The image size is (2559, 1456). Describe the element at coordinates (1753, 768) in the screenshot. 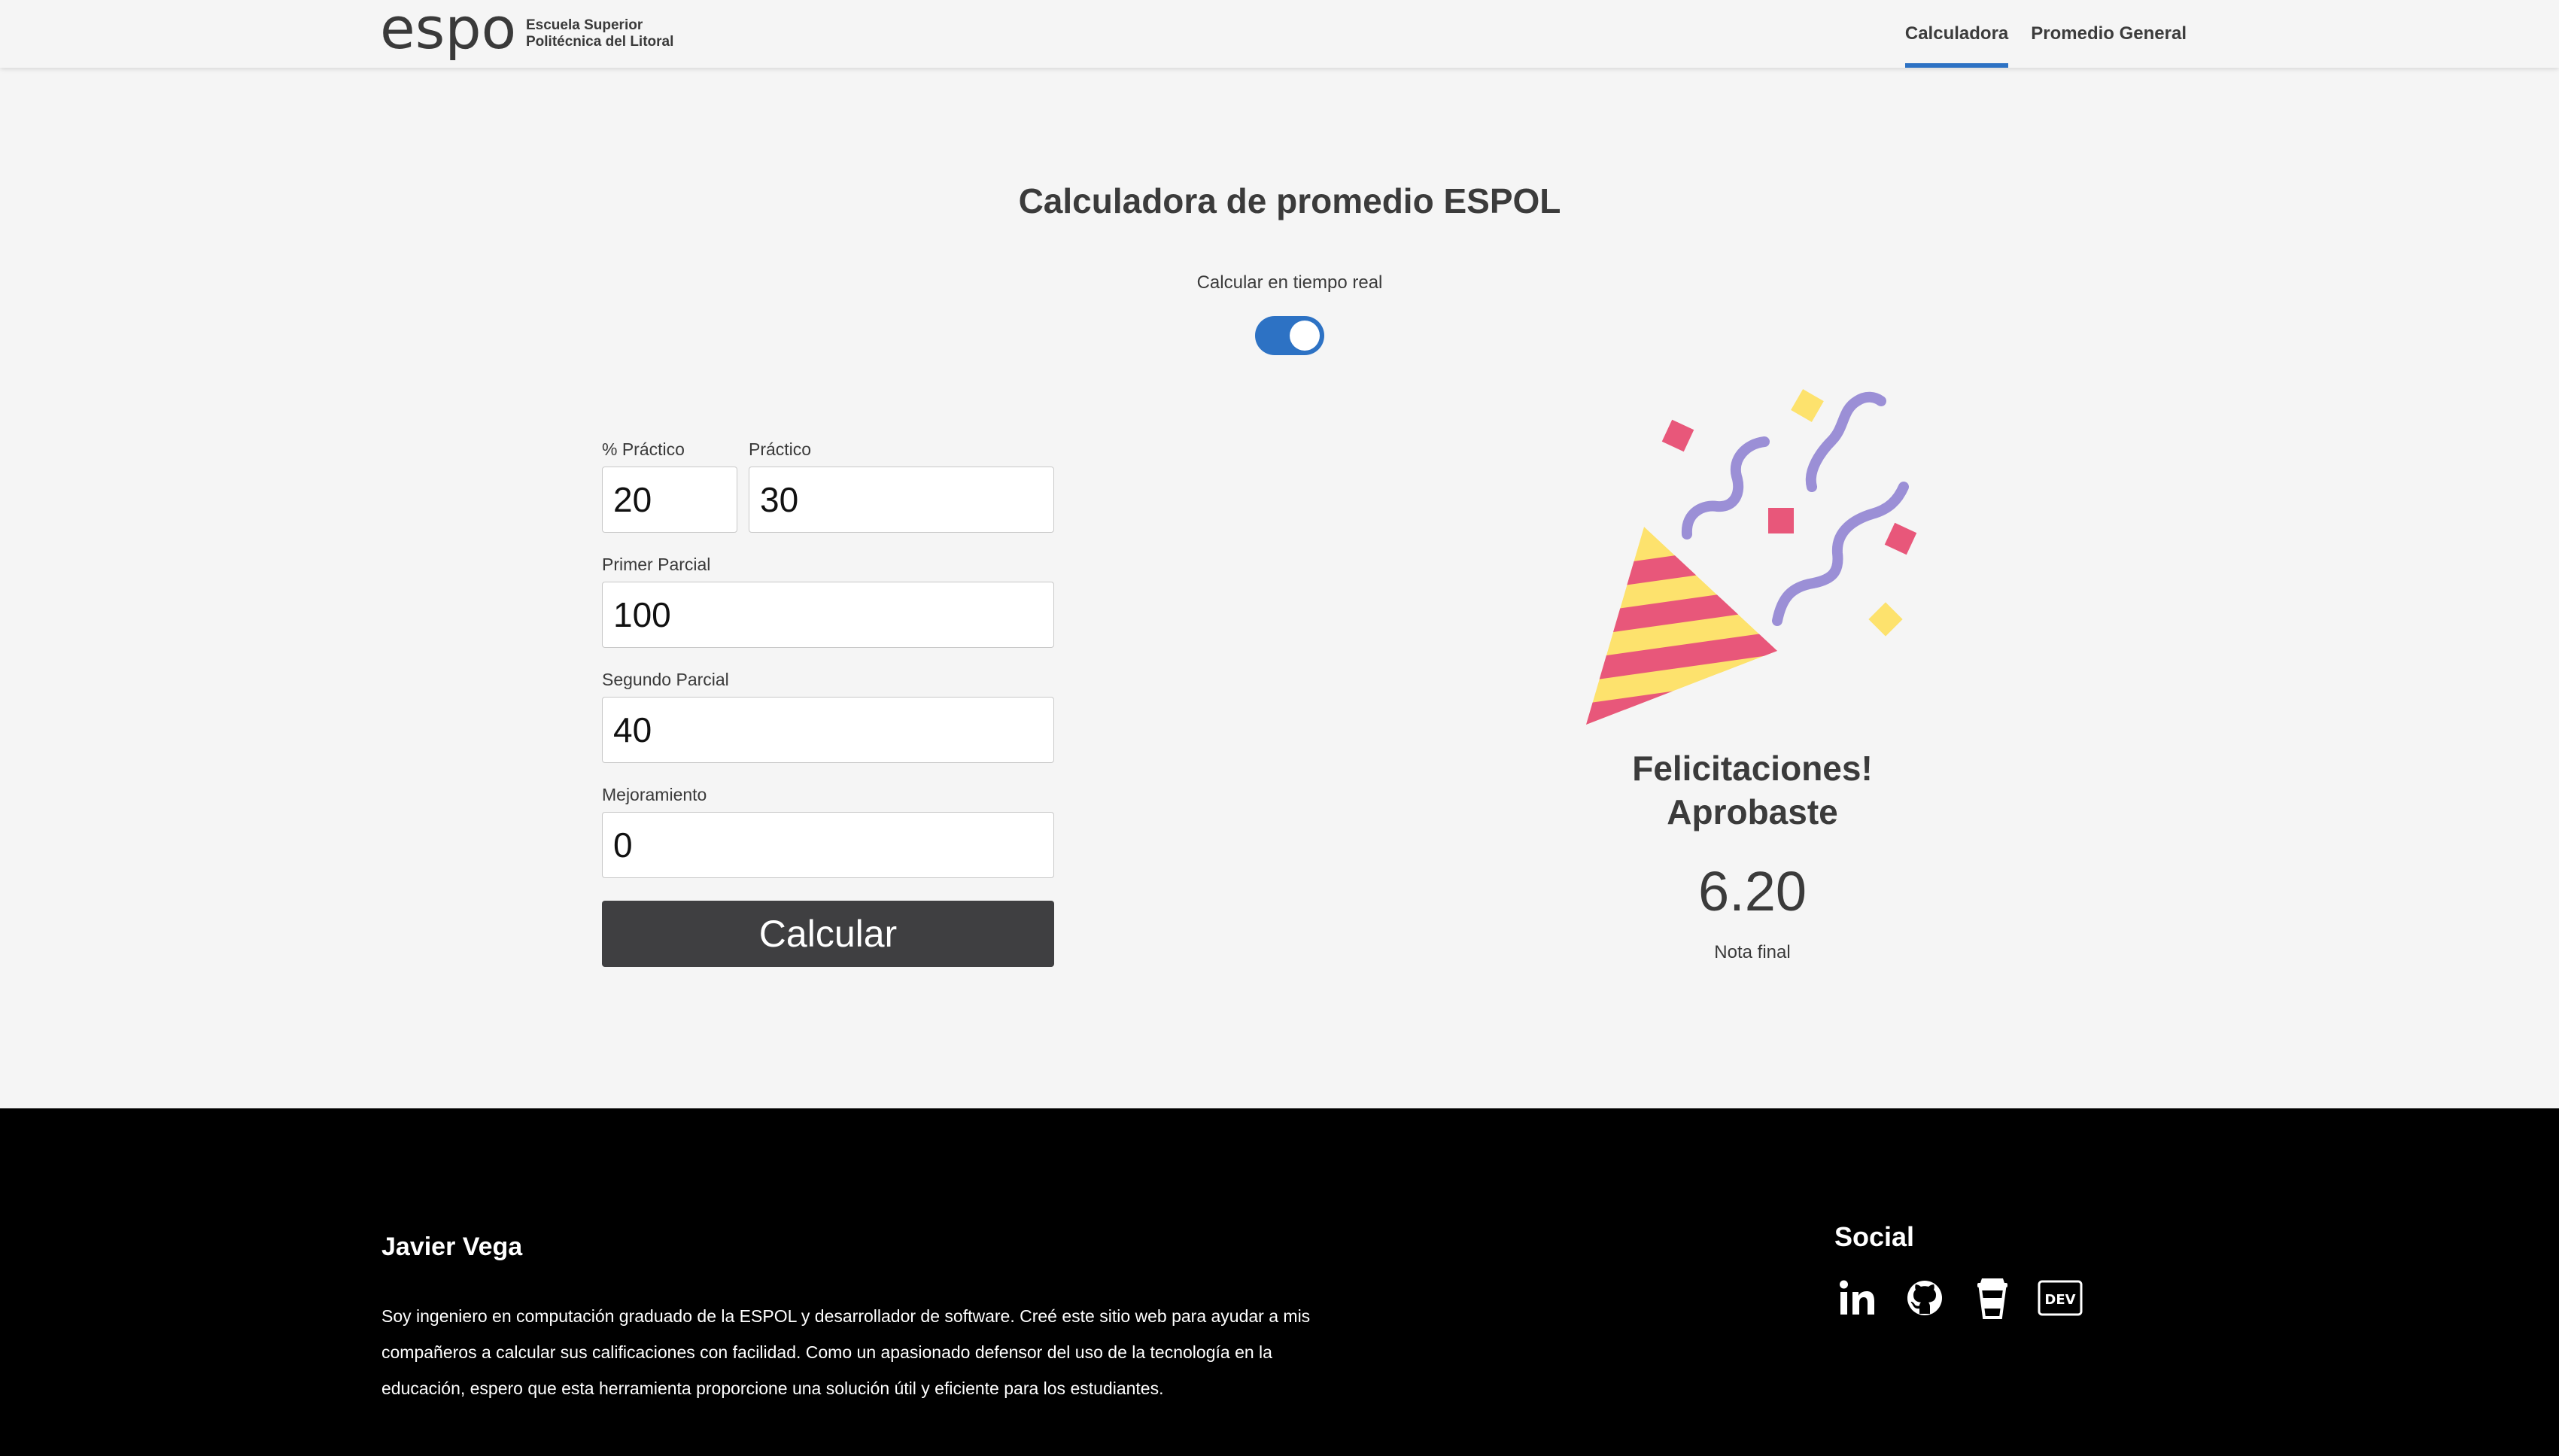

I see `congrats-line1: Felicitaciones!` at that location.